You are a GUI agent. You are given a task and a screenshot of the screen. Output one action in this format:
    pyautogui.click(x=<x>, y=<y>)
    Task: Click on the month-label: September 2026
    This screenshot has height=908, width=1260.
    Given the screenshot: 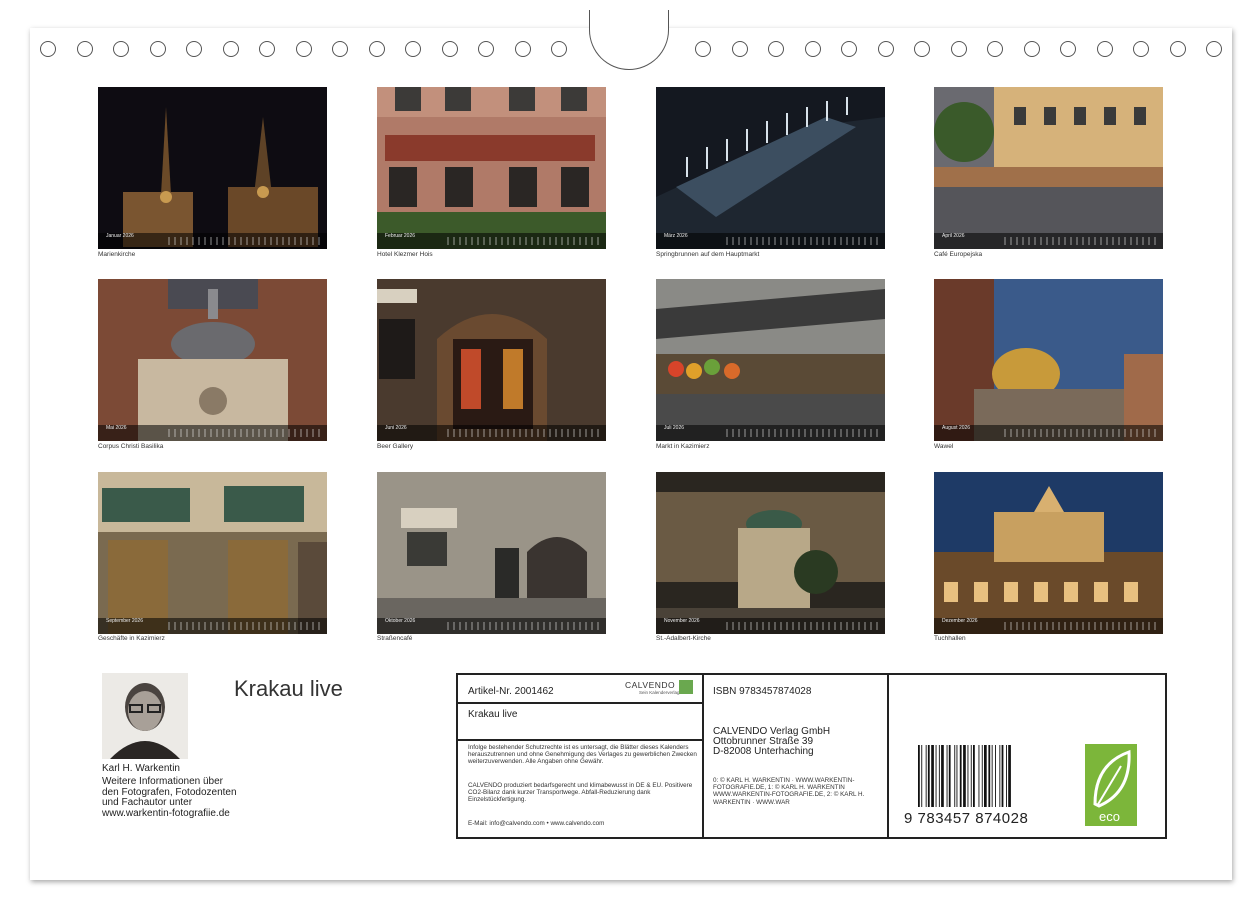 What is the action you would take?
    pyautogui.click(x=124, y=621)
    